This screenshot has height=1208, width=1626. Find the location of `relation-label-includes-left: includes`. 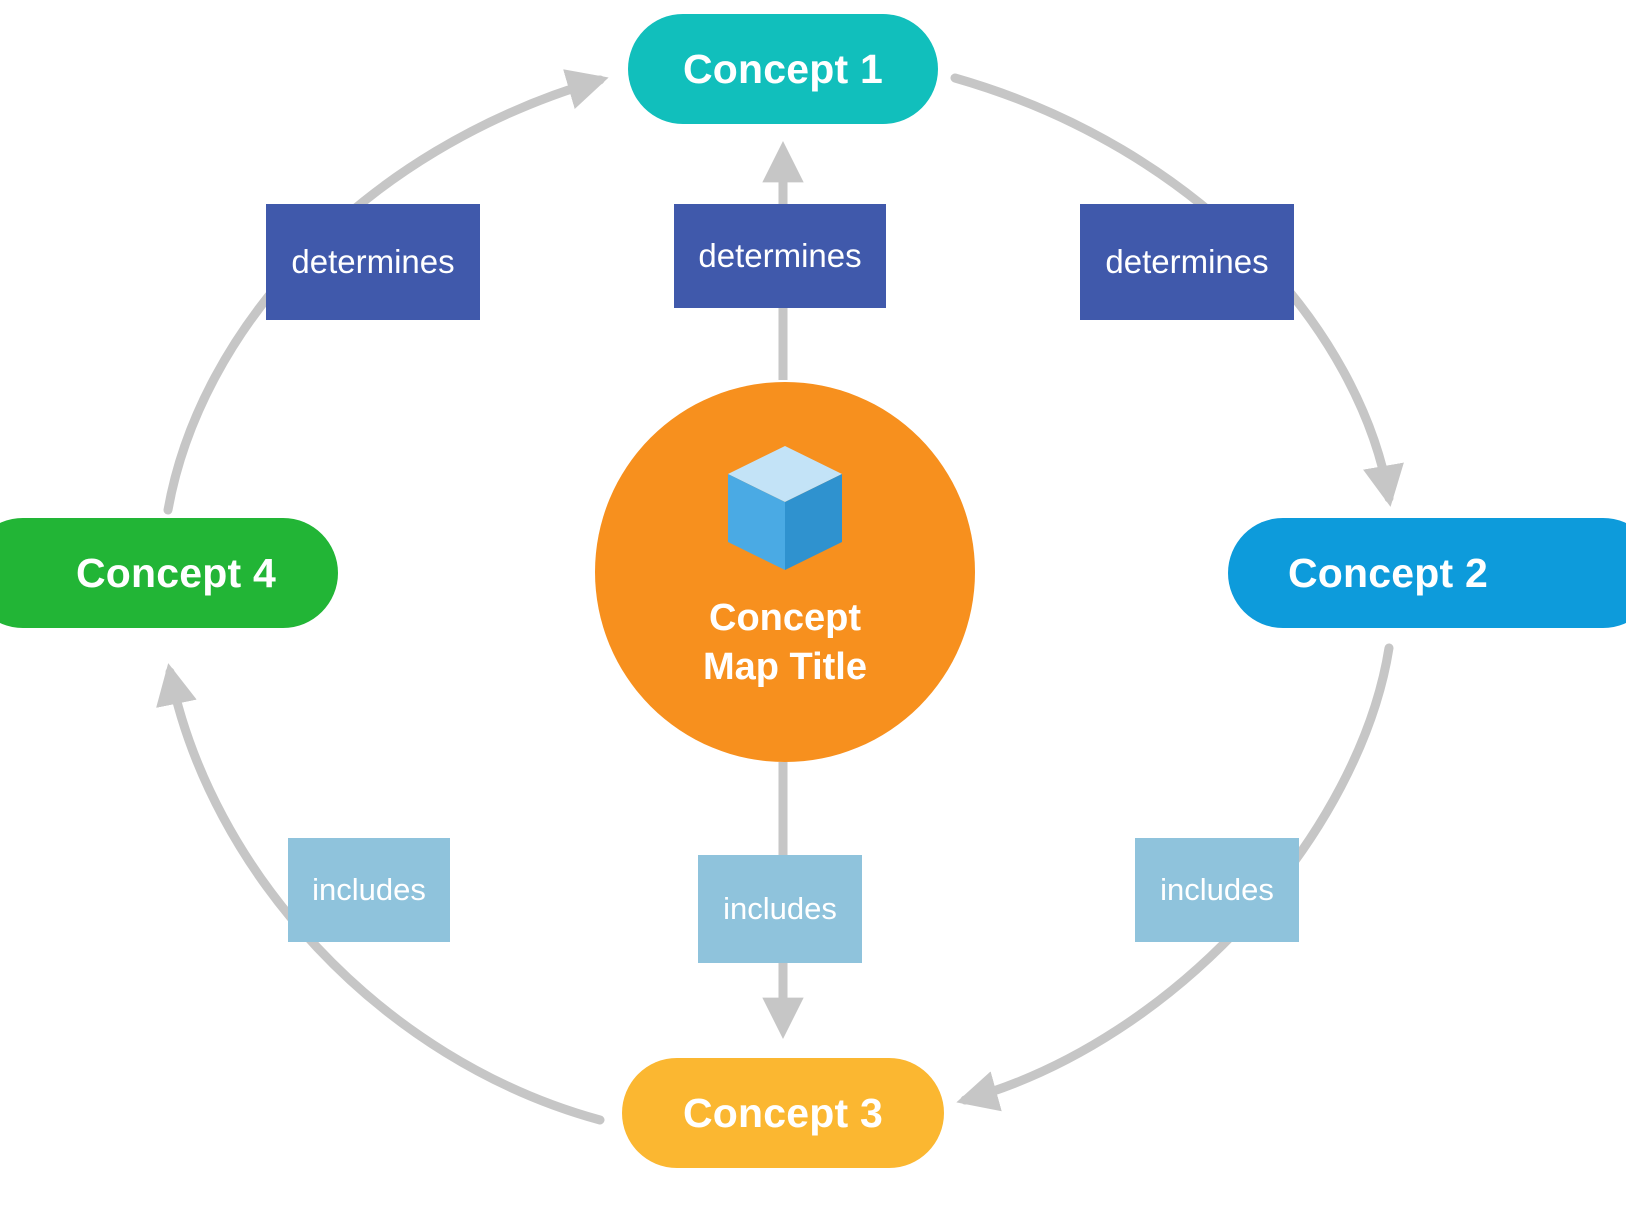

relation-label-includes-left: includes is located at coordinates (369, 890).